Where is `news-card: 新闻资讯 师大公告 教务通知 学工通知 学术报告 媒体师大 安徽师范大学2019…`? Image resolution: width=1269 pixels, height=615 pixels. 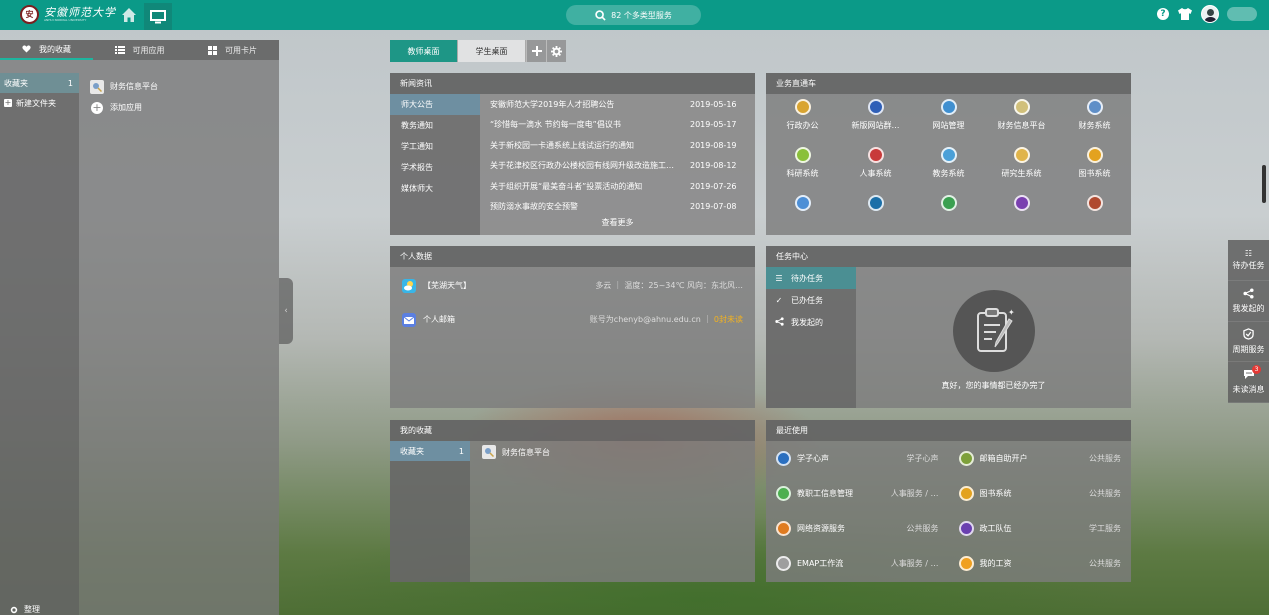
news-card: 新闻资讯 师大公告 教务通知 学工通知 学术报告 媒体师大 安徽师范大学2019… is located at coordinates (572, 154).